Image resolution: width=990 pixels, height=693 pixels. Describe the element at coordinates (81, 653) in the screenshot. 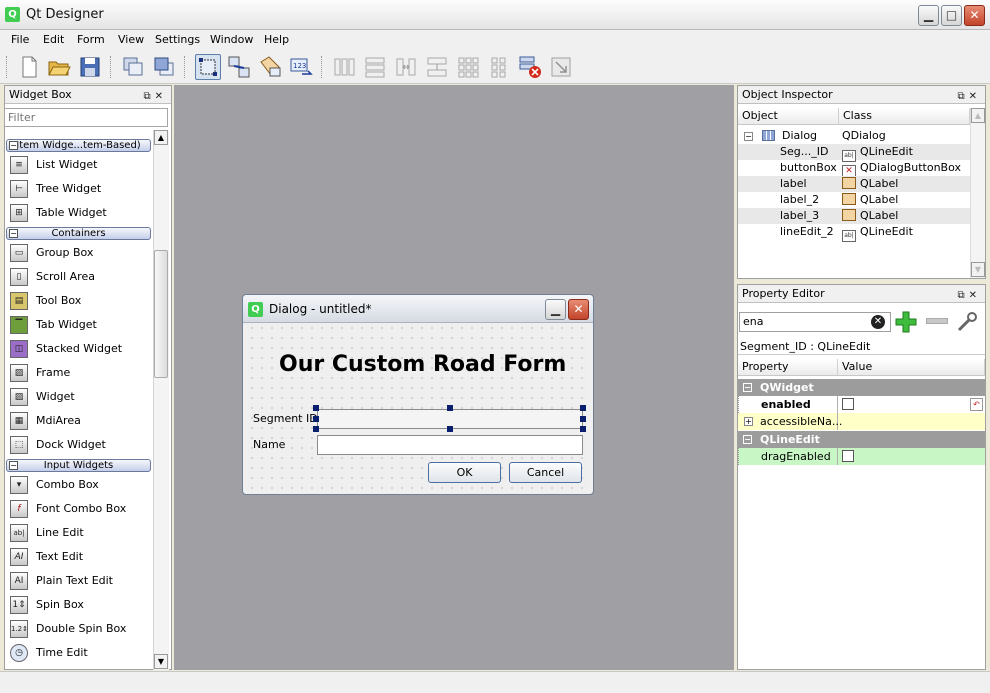

I see `widget-time-edit: ◷ Time Edit` at that location.